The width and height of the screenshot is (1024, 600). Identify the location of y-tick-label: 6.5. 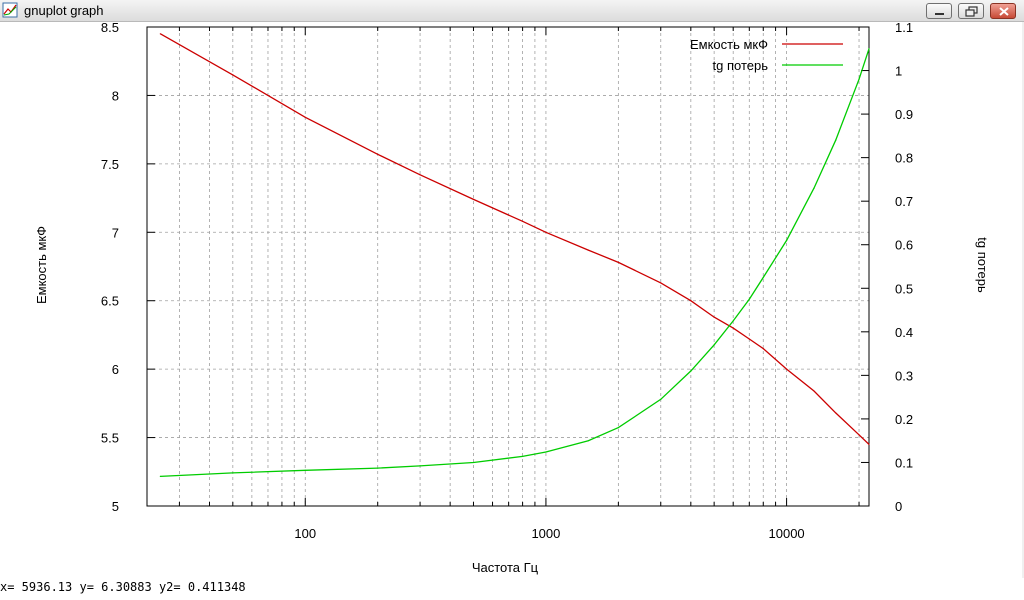
(110, 301).